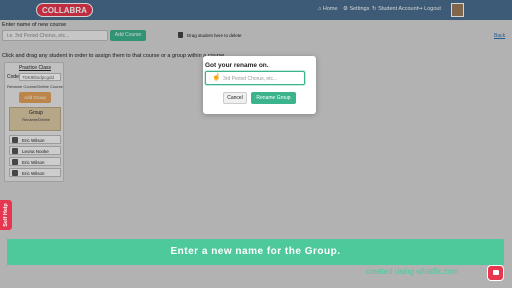  Describe the element at coordinates (412, 271) in the screenshot. I see `whatfix-watermark: created using whatfix.com` at that location.